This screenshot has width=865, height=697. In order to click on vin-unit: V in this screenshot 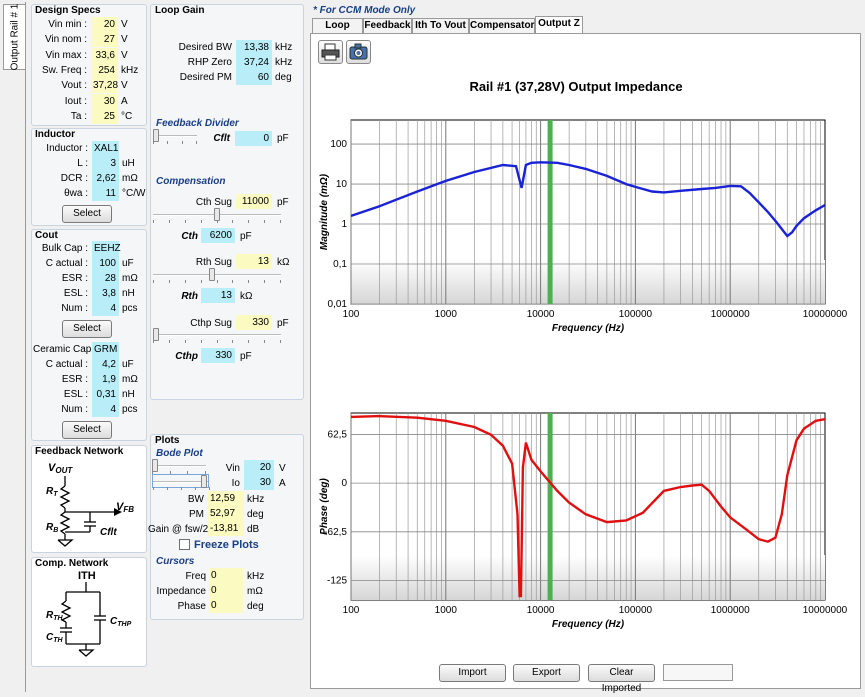, I will do `click(282, 468)`.